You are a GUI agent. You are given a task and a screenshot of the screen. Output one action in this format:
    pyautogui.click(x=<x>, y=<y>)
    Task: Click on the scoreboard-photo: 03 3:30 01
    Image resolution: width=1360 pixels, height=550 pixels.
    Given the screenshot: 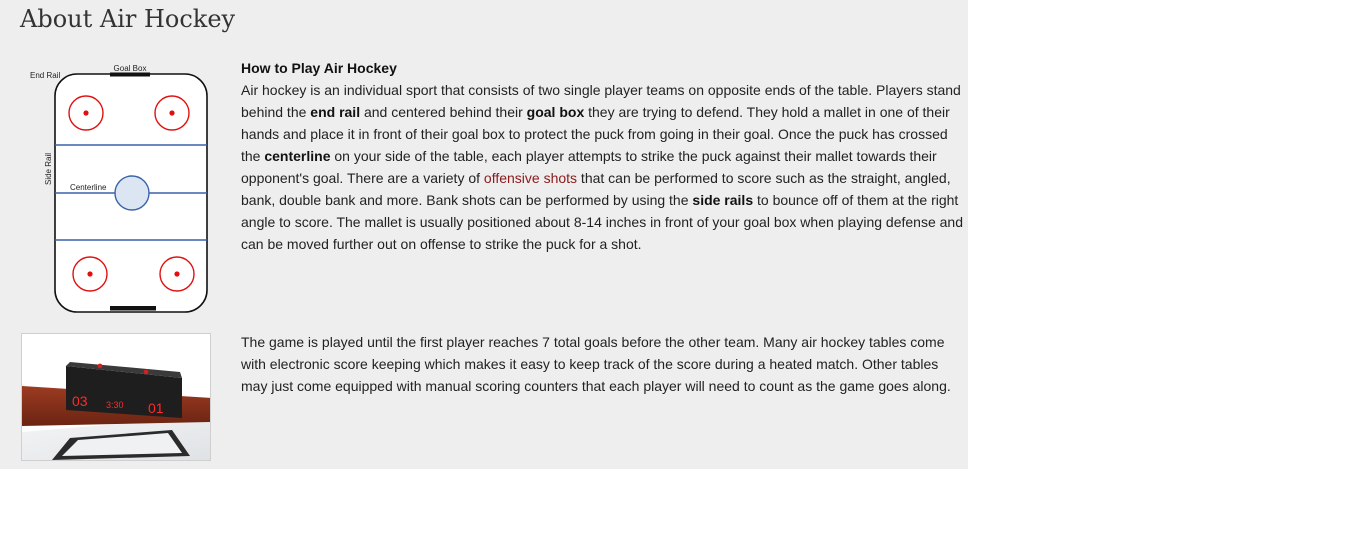 What is the action you would take?
    pyautogui.click(x=116, y=397)
    